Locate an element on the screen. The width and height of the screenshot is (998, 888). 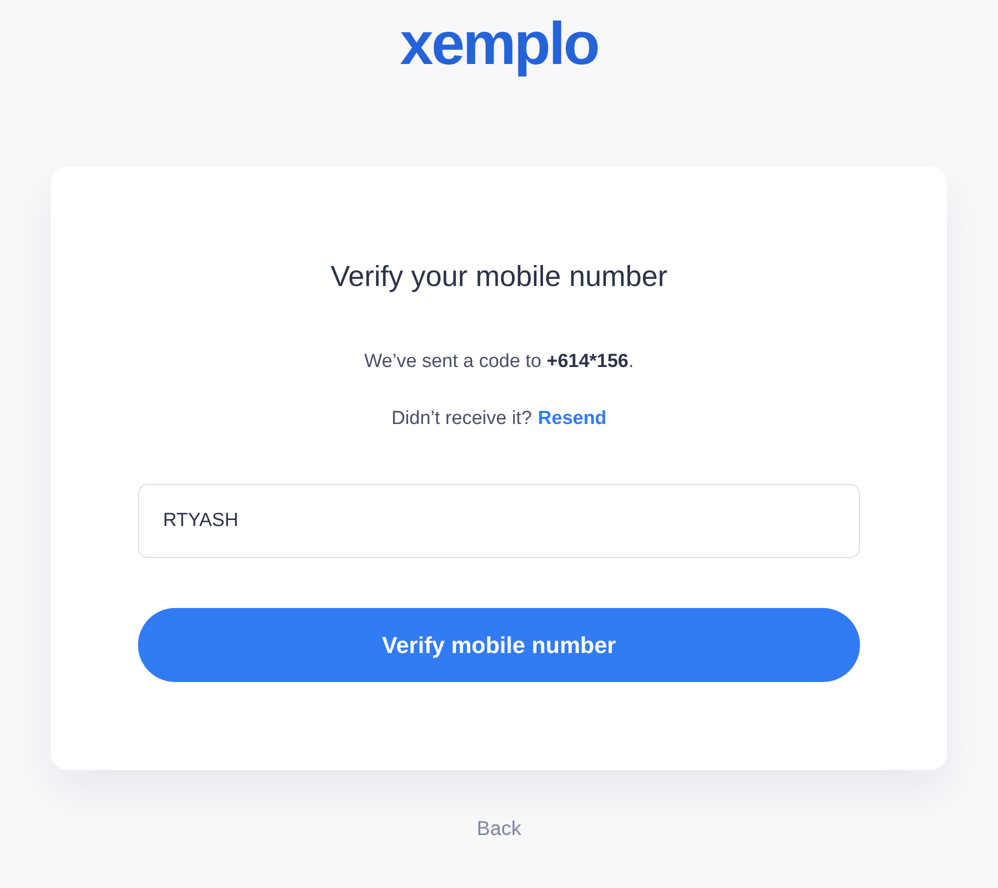
verify-button: Verify mobile number is located at coordinates (499, 645).